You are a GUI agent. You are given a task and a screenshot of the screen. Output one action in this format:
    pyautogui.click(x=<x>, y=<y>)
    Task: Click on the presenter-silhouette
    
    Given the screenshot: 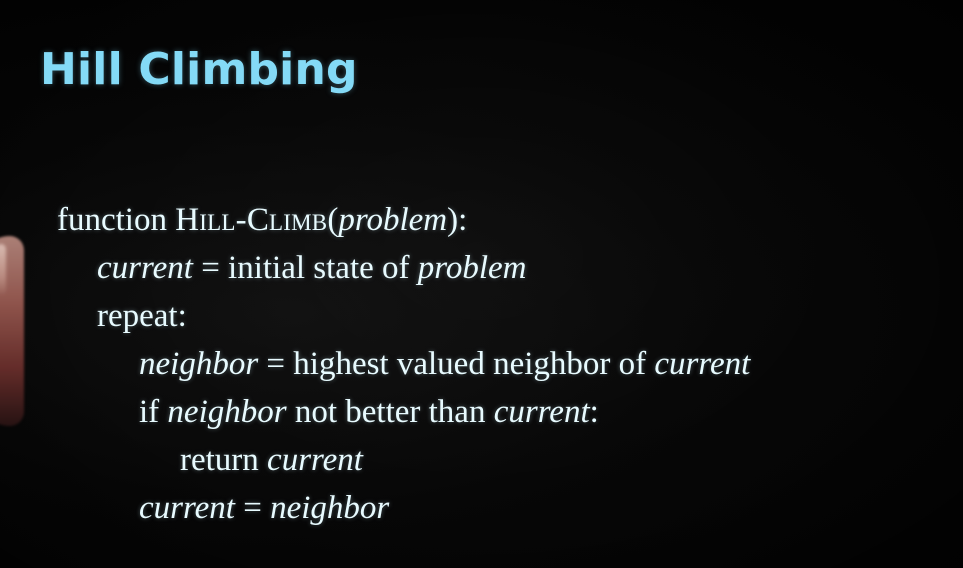 What is the action you would take?
    pyautogui.click(x=12, y=331)
    